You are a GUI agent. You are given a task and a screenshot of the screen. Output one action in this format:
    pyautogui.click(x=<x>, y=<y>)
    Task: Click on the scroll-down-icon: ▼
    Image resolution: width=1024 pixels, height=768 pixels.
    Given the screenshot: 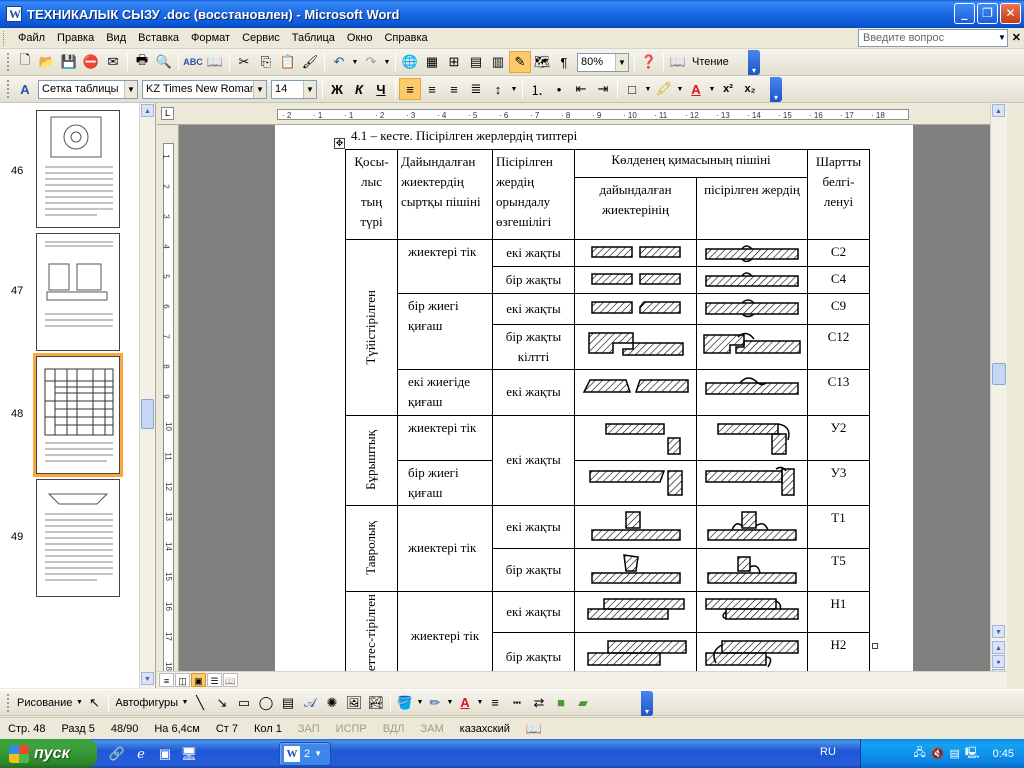 What is the action you would take?
    pyautogui.click(x=147, y=678)
    